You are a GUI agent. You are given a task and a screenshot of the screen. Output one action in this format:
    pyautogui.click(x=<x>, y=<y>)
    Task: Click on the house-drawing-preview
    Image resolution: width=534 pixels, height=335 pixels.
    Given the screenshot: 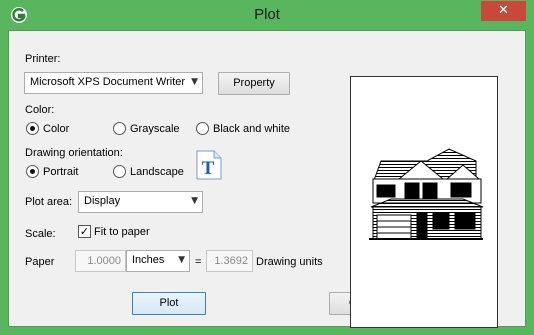 What is the action you would take?
    pyautogui.click(x=426, y=194)
    